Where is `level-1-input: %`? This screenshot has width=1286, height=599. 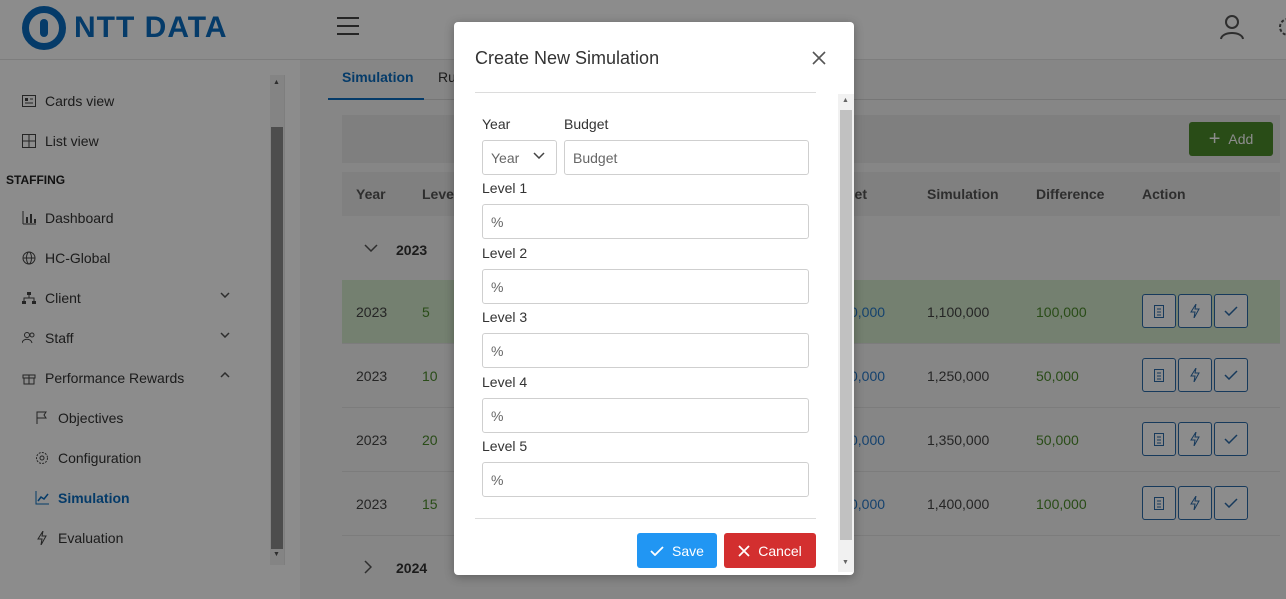
level-1-input: % is located at coordinates (645, 221).